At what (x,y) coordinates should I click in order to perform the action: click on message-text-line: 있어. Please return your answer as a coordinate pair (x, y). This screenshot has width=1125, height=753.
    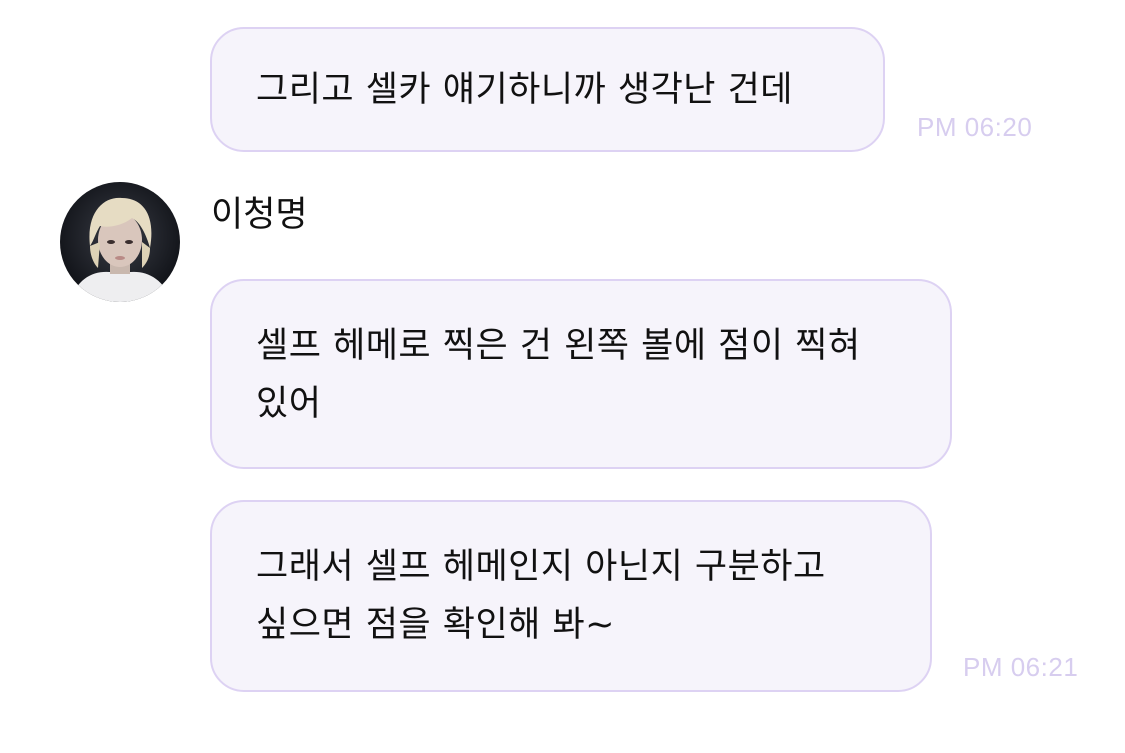
    Looking at the image, I should click on (289, 404).